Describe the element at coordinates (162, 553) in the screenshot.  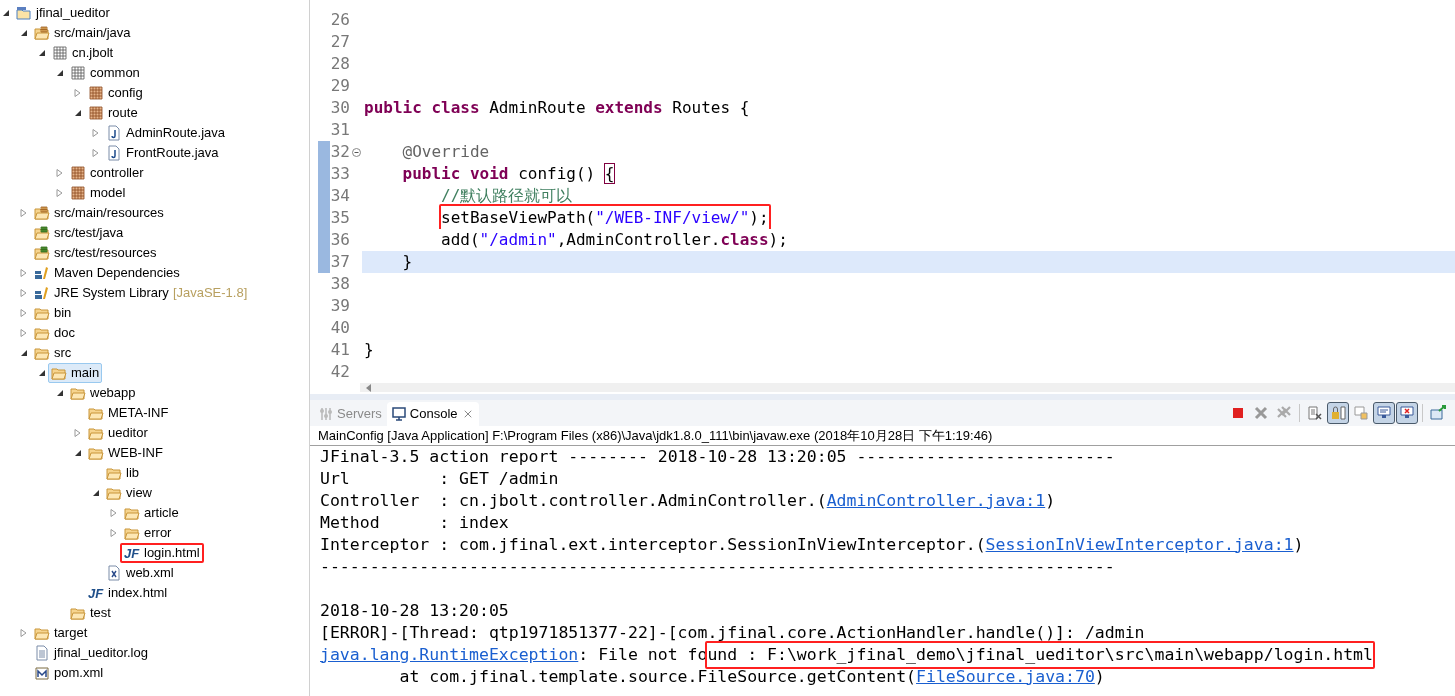
I see `tree-item: JF login.html` at that location.